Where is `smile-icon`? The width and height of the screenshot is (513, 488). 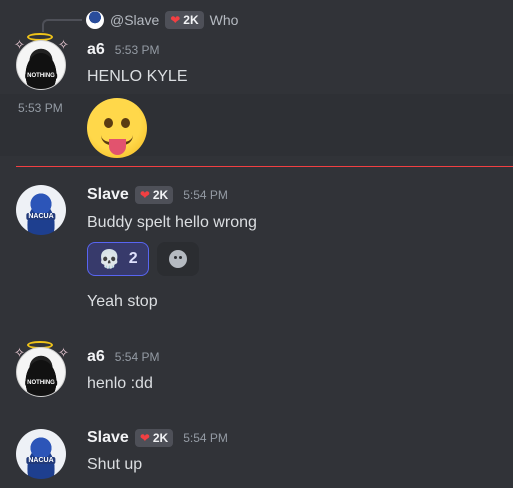
smile-icon is located at coordinates (178, 259).